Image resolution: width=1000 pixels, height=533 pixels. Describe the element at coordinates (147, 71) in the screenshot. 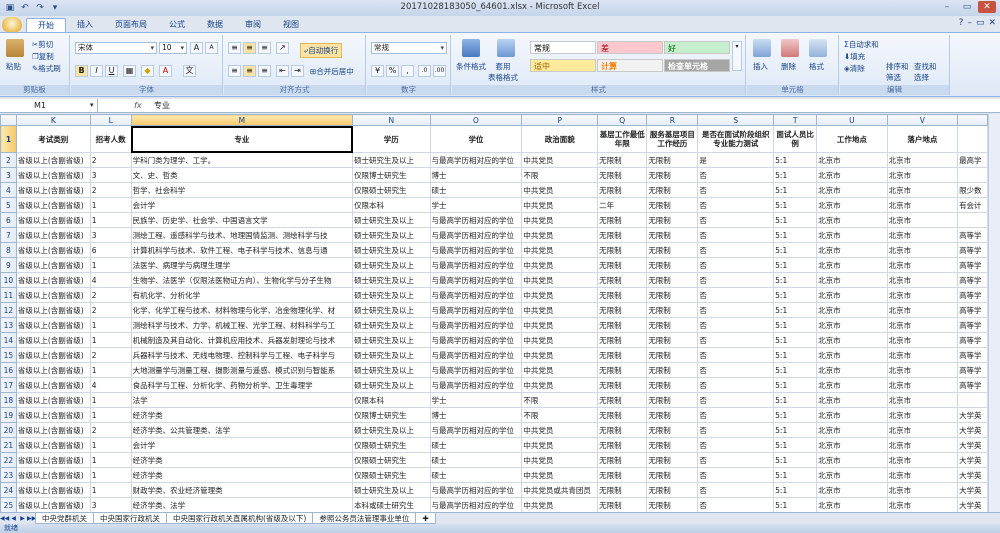

I see `fill-color-icon: ◆` at that location.